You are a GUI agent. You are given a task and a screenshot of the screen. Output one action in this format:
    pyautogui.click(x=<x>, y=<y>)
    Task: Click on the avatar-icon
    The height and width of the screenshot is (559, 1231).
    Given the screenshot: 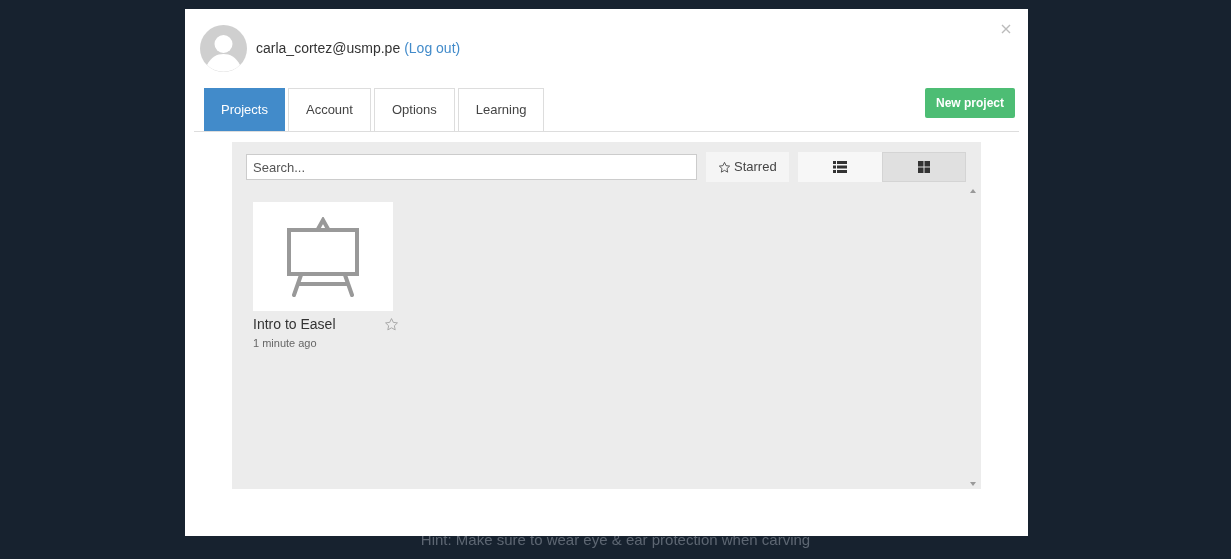 What is the action you would take?
    pyautogui.click(x=223, y=48)
    